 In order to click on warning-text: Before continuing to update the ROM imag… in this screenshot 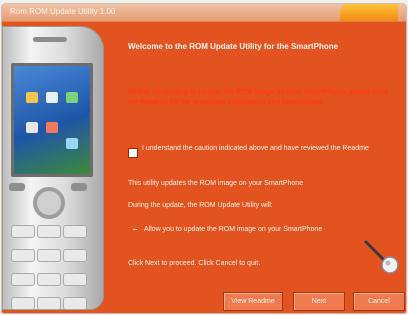, I will do `click(258, 97)`.